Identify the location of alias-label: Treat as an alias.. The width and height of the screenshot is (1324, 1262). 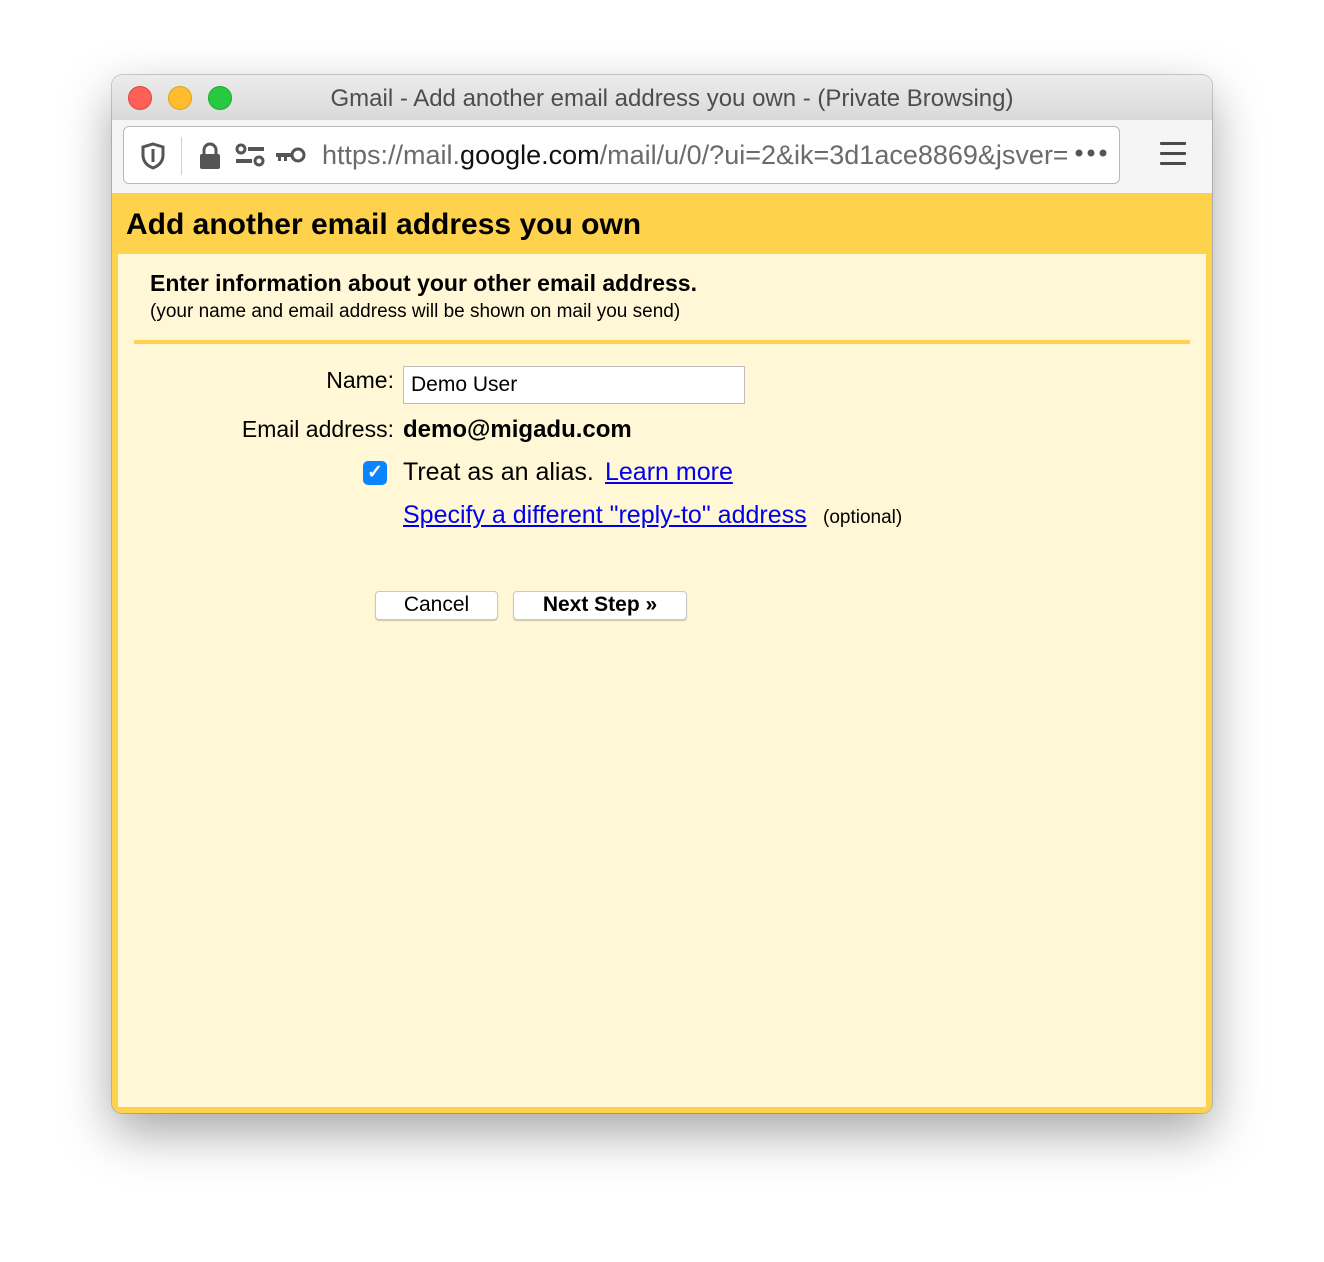
(498, 472).